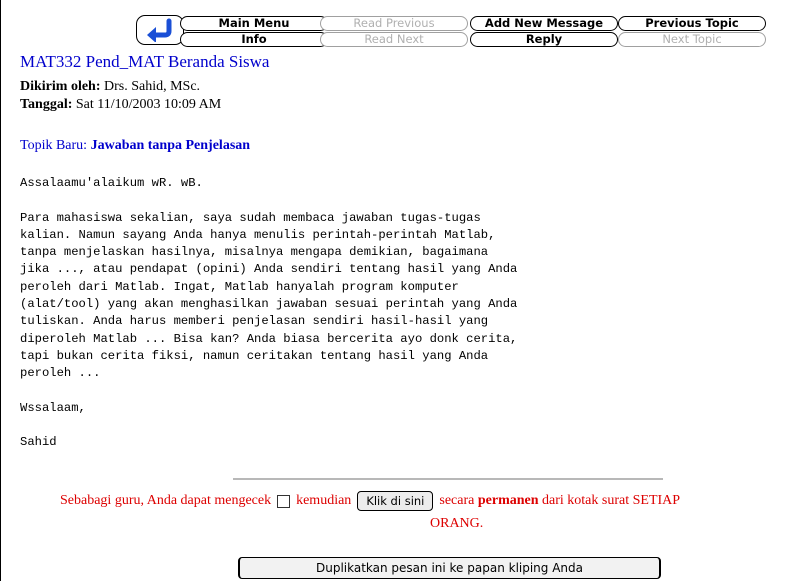  I want to click on notice-text-after: secara, so click(457, 500).